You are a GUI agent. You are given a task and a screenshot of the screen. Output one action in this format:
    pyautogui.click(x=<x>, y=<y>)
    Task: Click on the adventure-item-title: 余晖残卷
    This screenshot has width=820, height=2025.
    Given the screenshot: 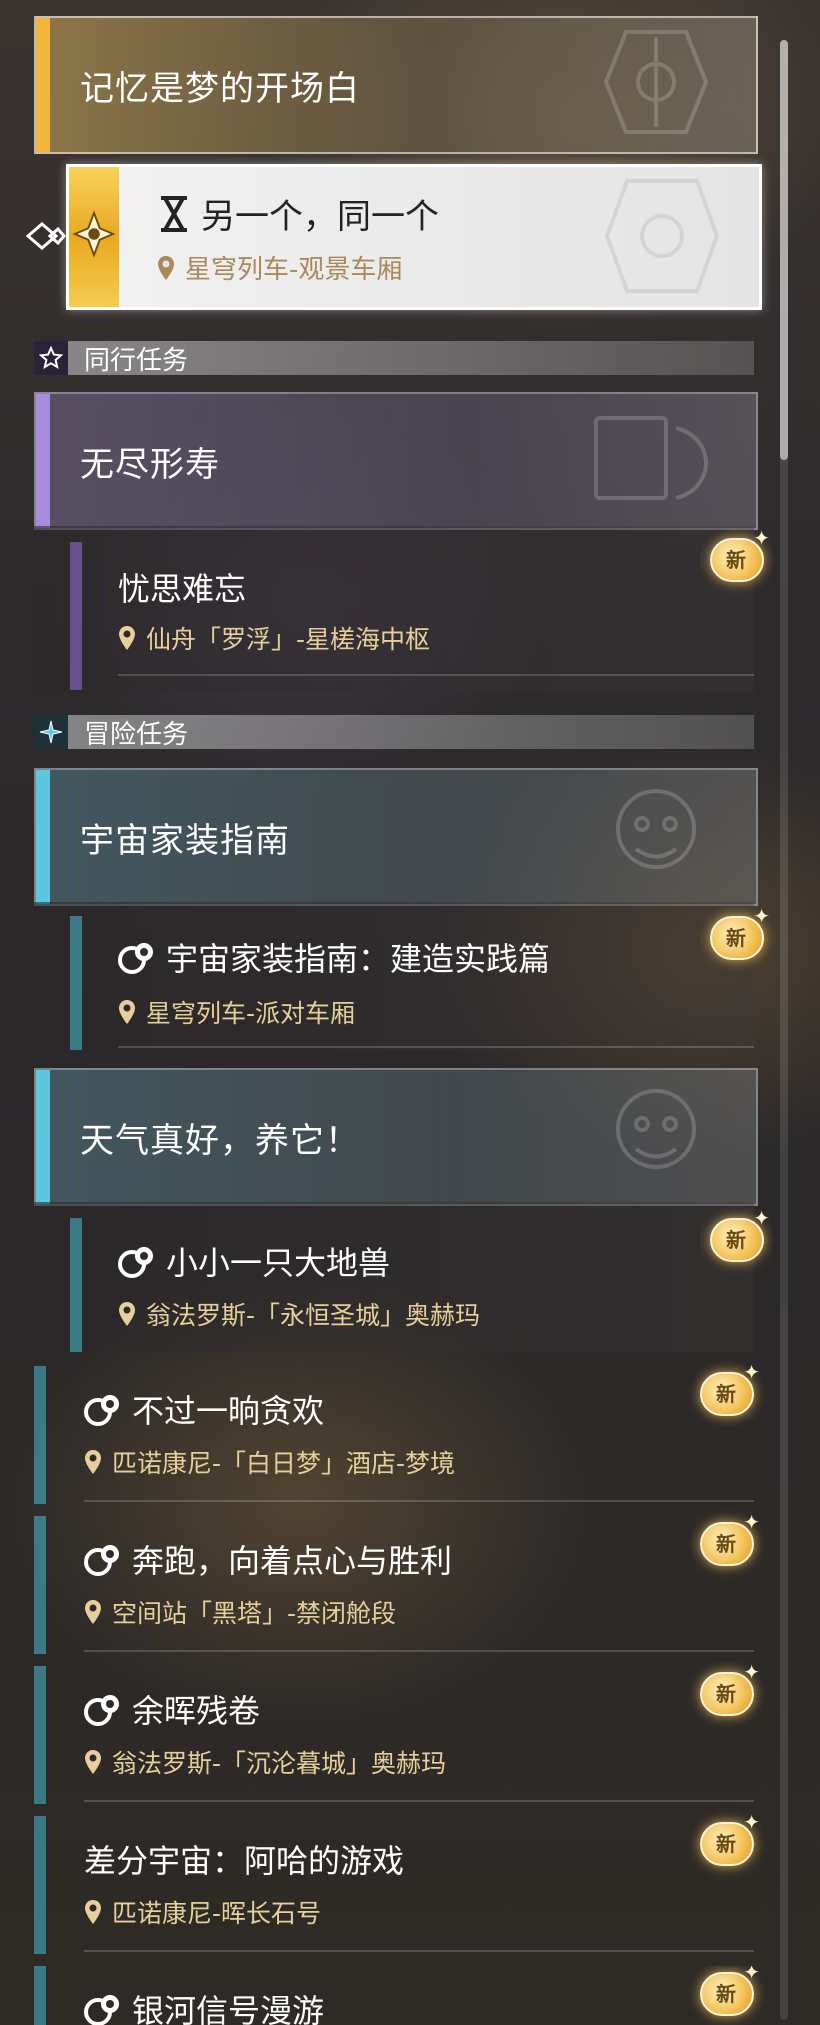 What is the action you would take?
    pyautogui.click(x=196, y=1711)
    